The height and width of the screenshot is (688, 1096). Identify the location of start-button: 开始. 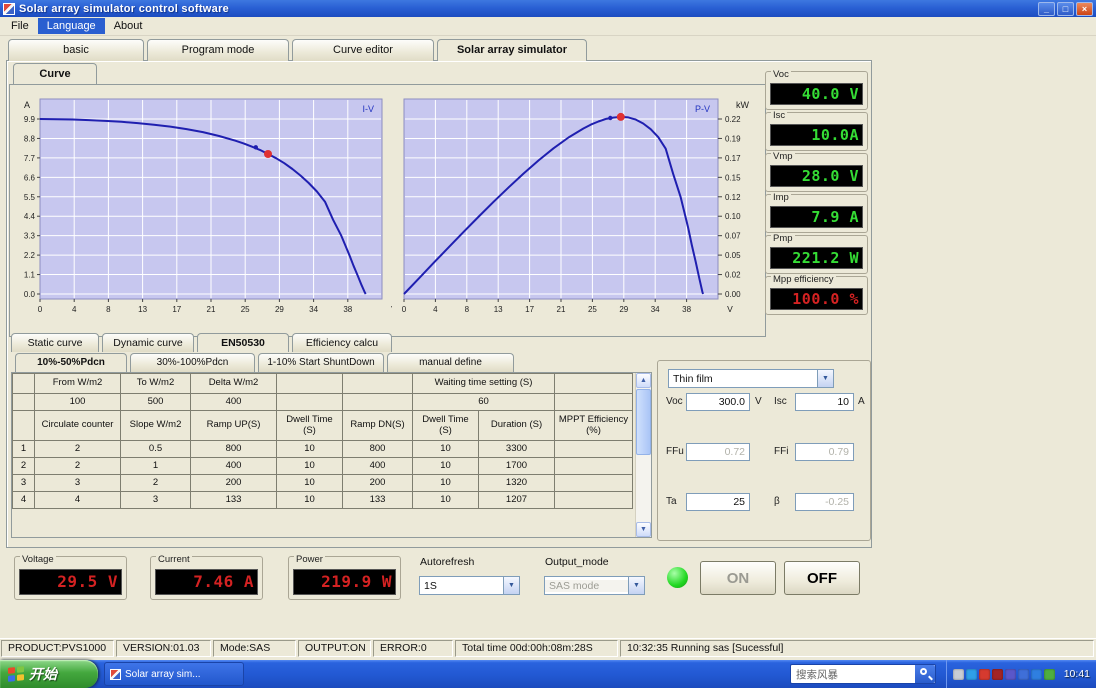
(49, 674).